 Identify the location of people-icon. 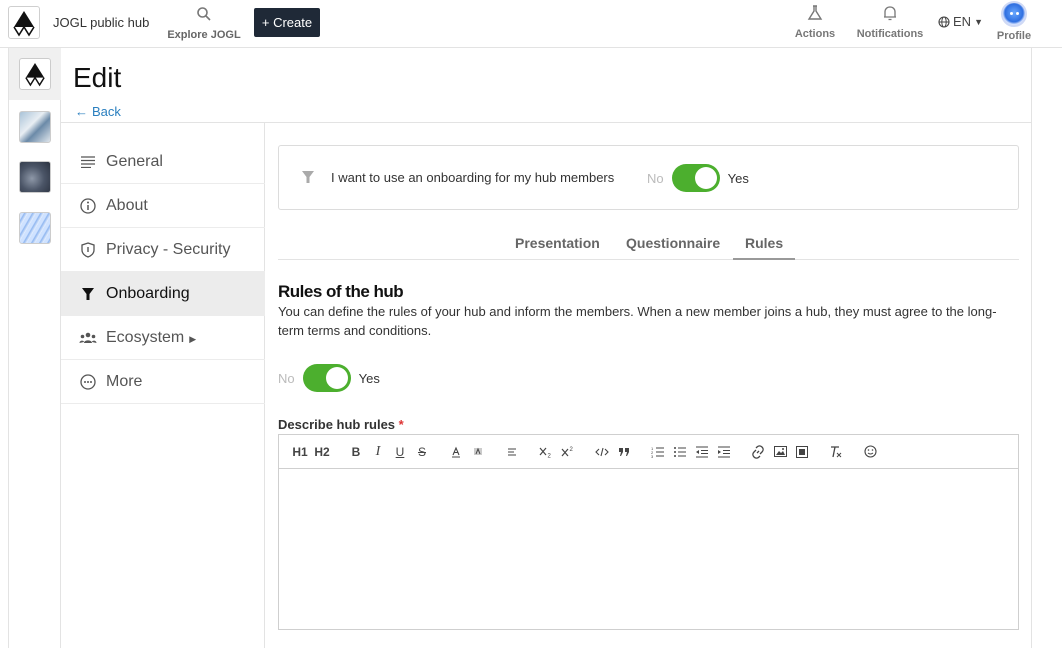
(88, 338).